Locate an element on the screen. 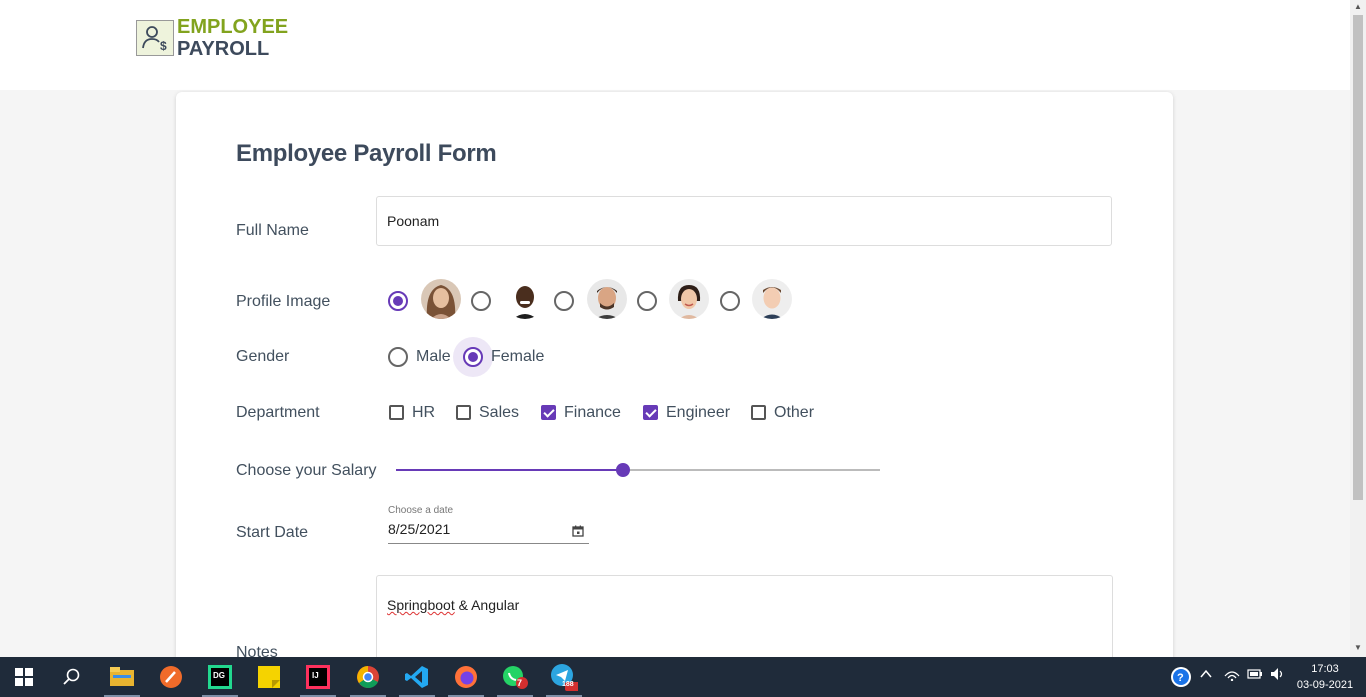 The height and width of the screenshot is (697, 1366). form-title: Employee Payroll Form is located at coordinates (366, 153).